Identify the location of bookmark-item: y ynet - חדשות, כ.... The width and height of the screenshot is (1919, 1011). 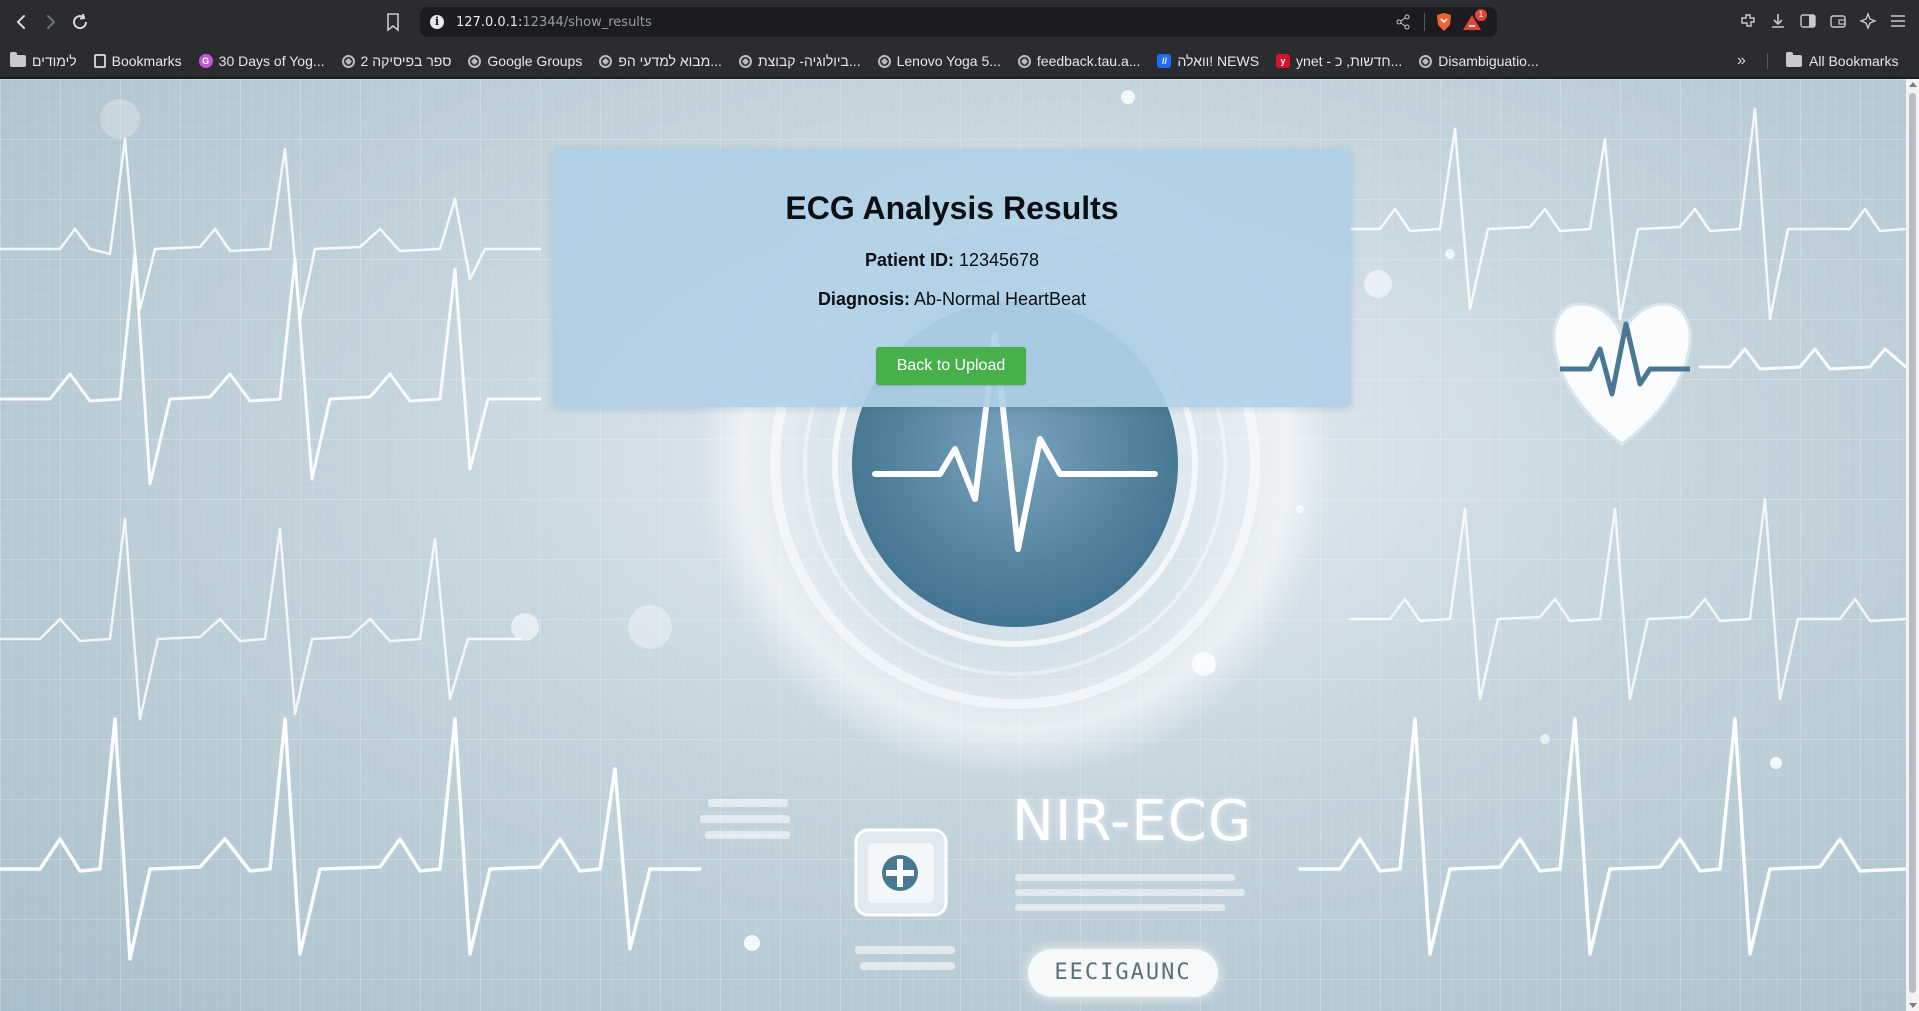
(1339, 61).